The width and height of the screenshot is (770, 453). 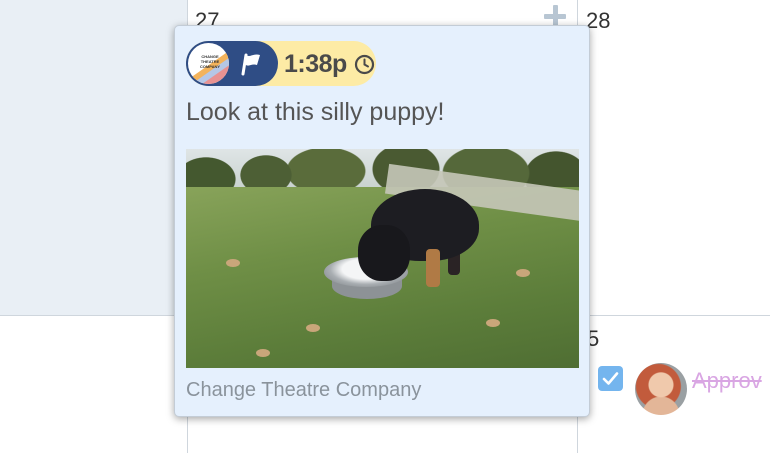 What do you see at coordinates (281, 63) in the screenshot?
I see `event-time-pill: CHANGE THEATRE COMPANY 1:38p` at bounding box center [281, 63].